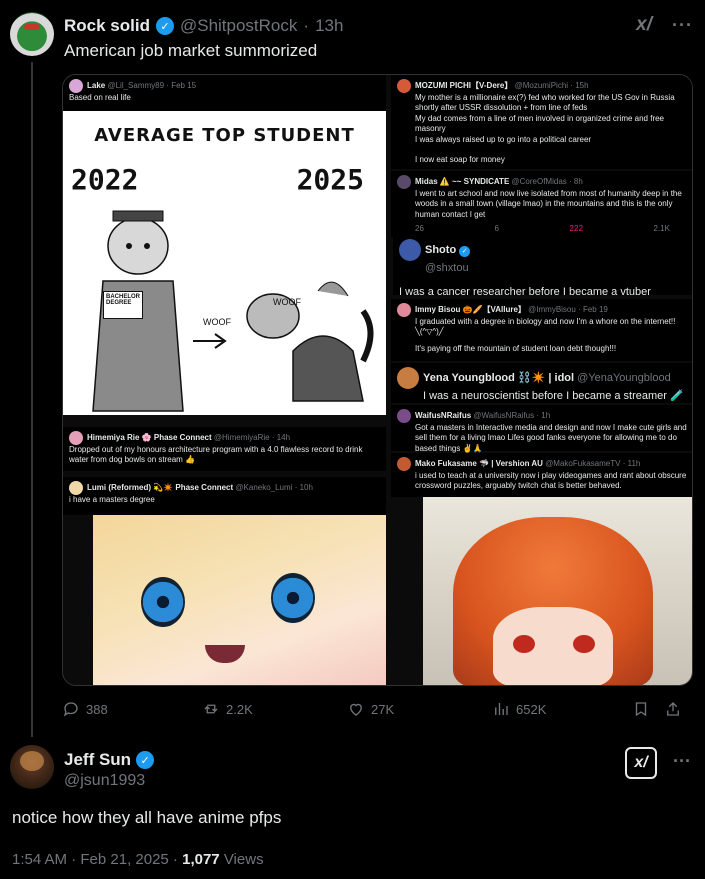  I want to click on avatar-rock-solid, so click(32, 34).